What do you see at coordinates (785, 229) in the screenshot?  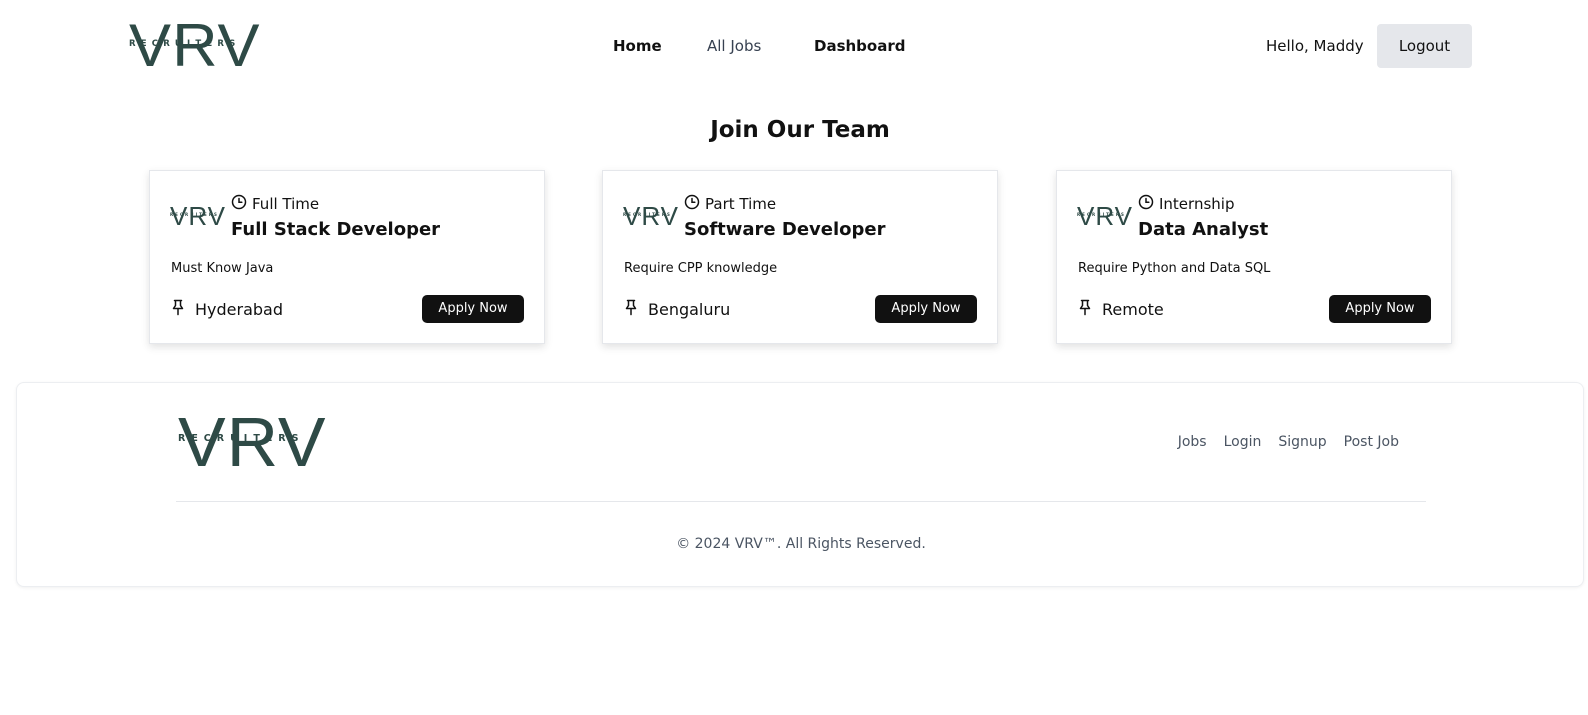 I see `job-title: Software Developer` at bounding box center [785, 229].